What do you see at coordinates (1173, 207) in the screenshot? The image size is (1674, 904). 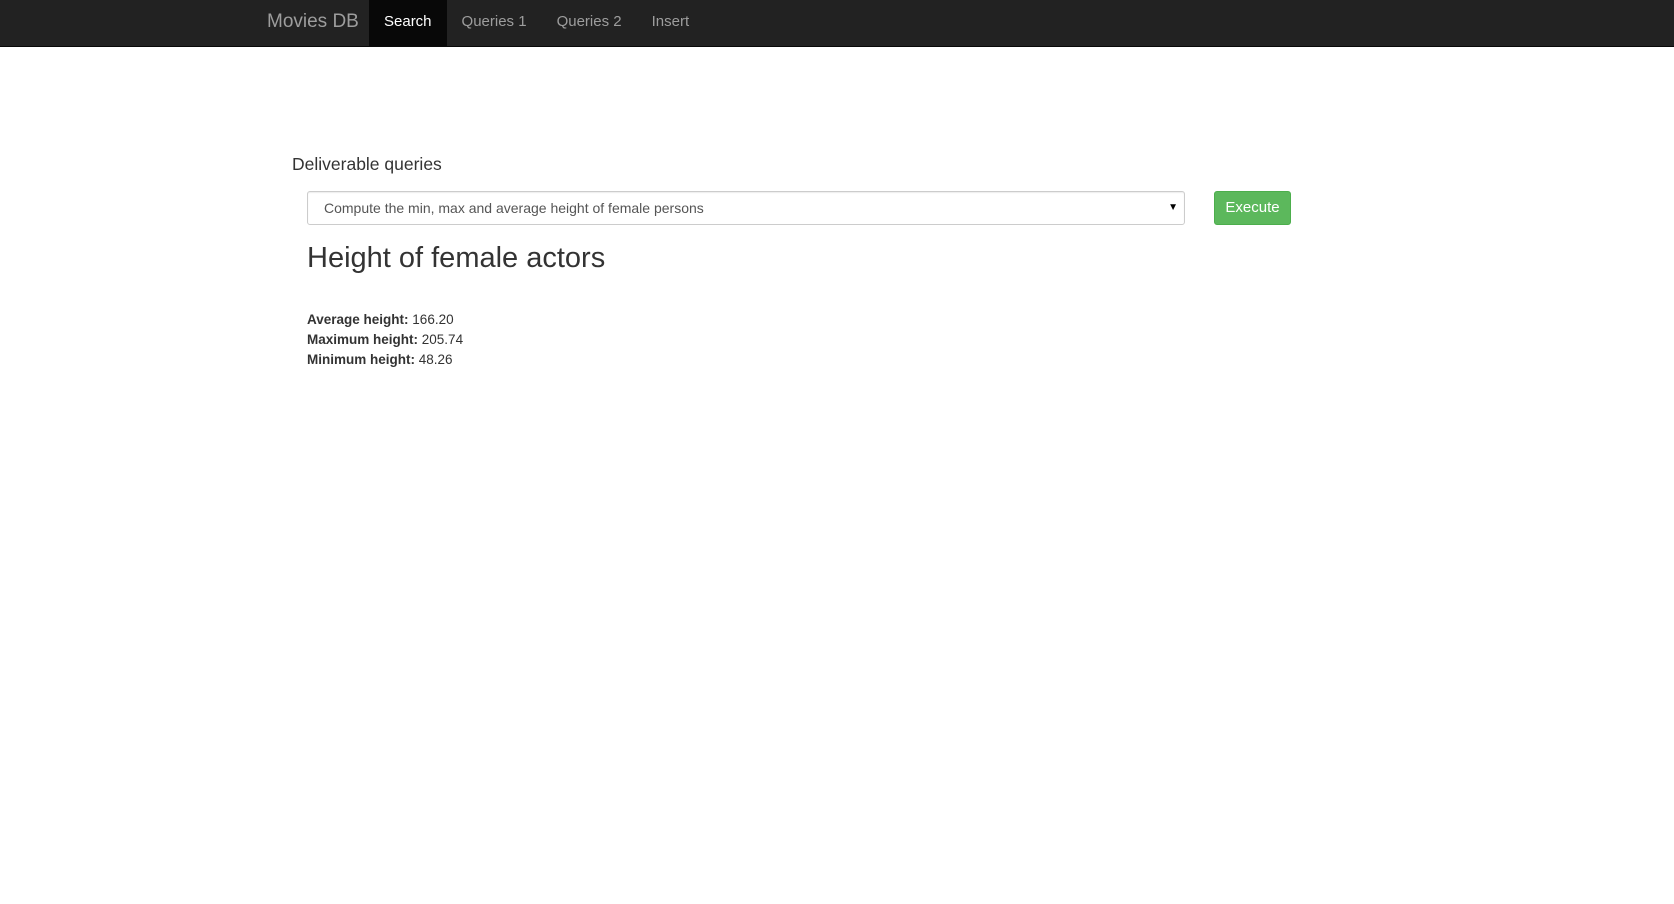 I see `caret-down-icon: ▼` at bounding box center [1173, 207].